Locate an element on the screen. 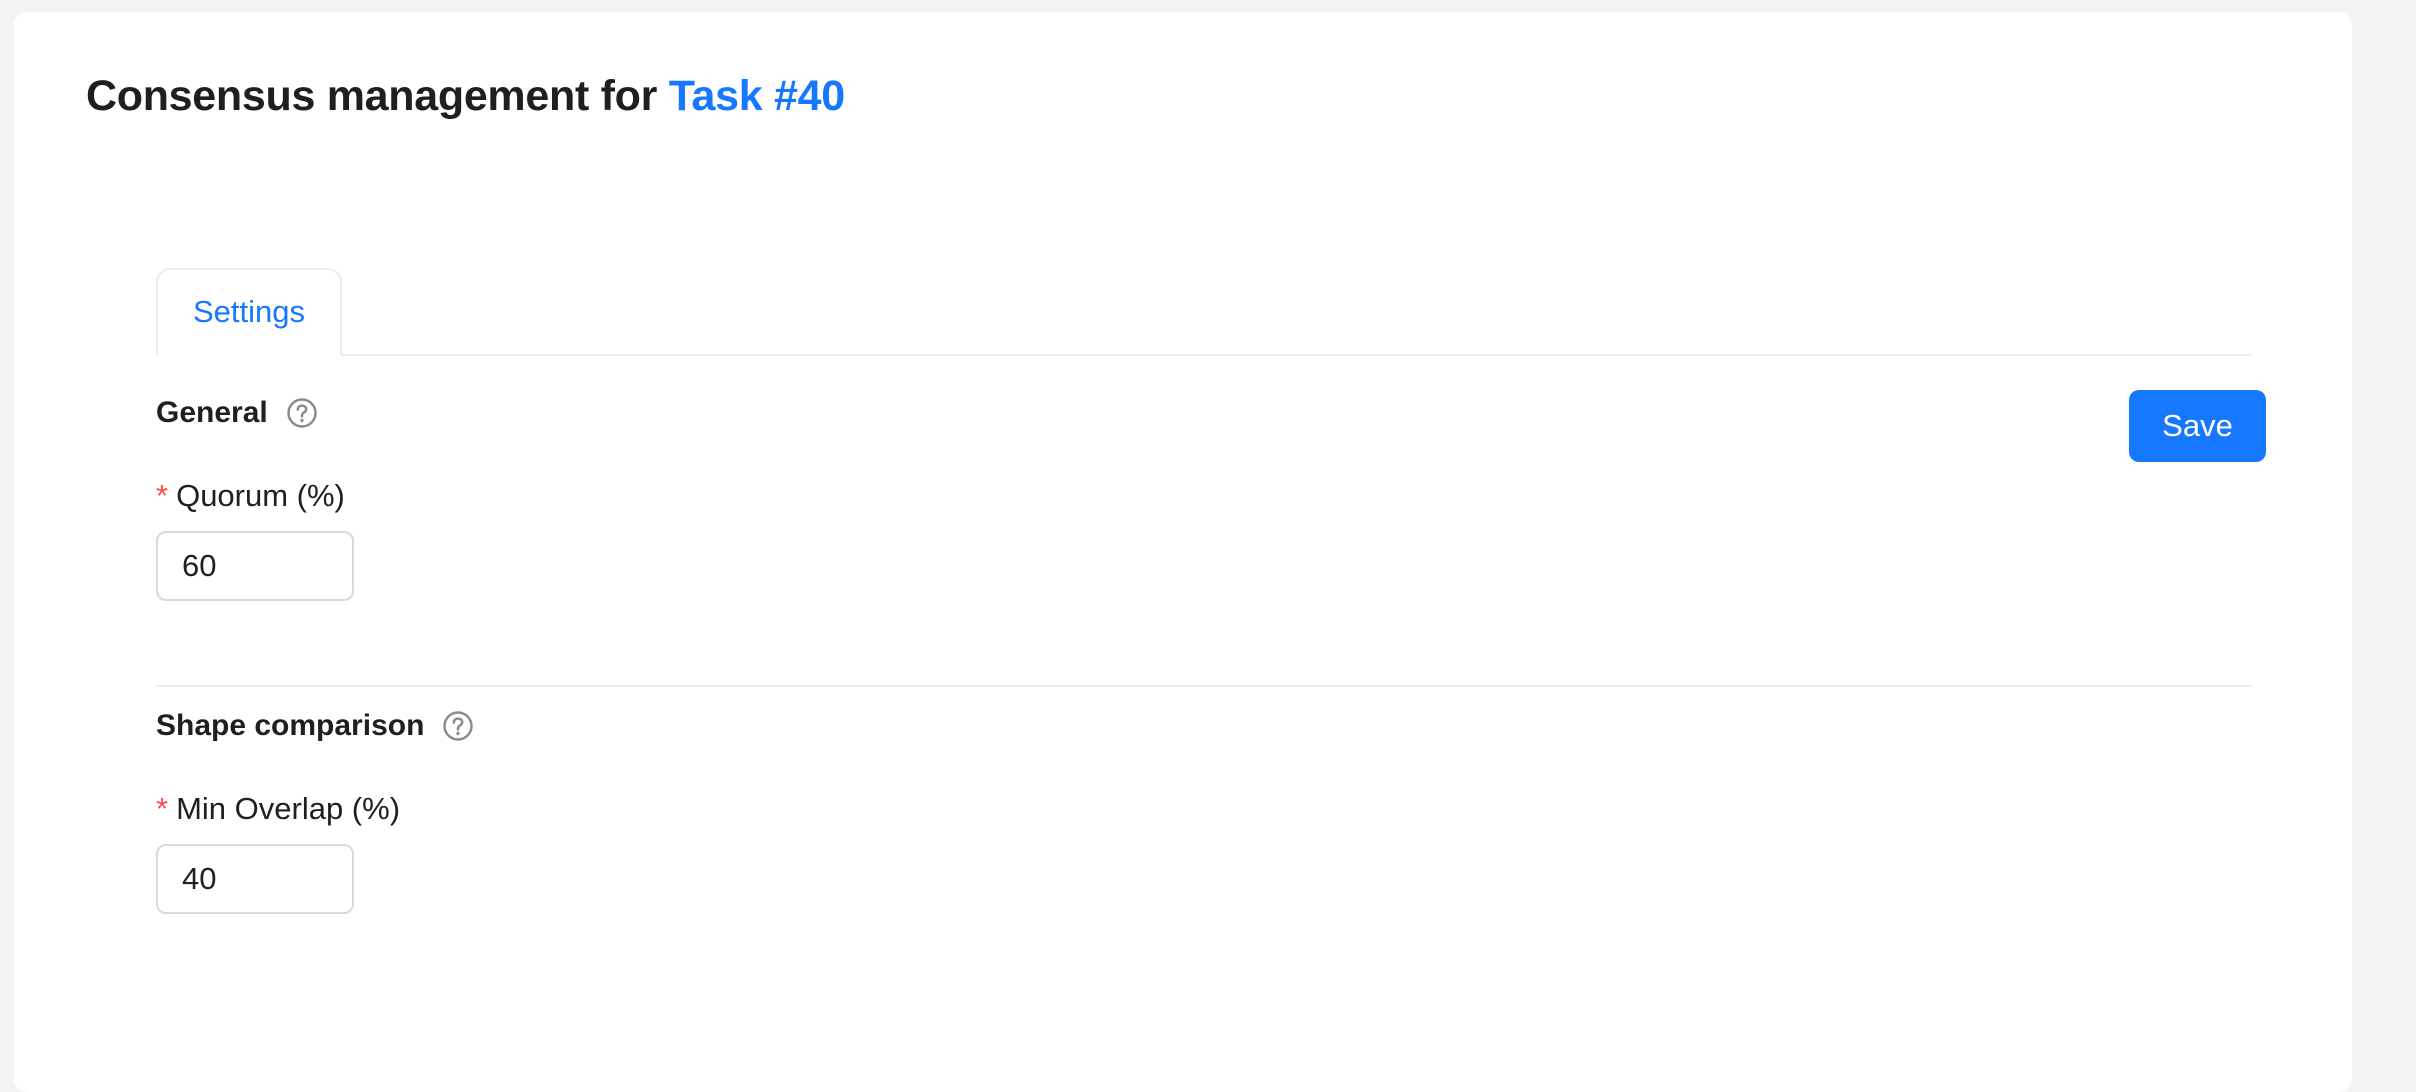 The image size is (2416, 1092). tab-settings: Settings is located at coordinates (249, 312).